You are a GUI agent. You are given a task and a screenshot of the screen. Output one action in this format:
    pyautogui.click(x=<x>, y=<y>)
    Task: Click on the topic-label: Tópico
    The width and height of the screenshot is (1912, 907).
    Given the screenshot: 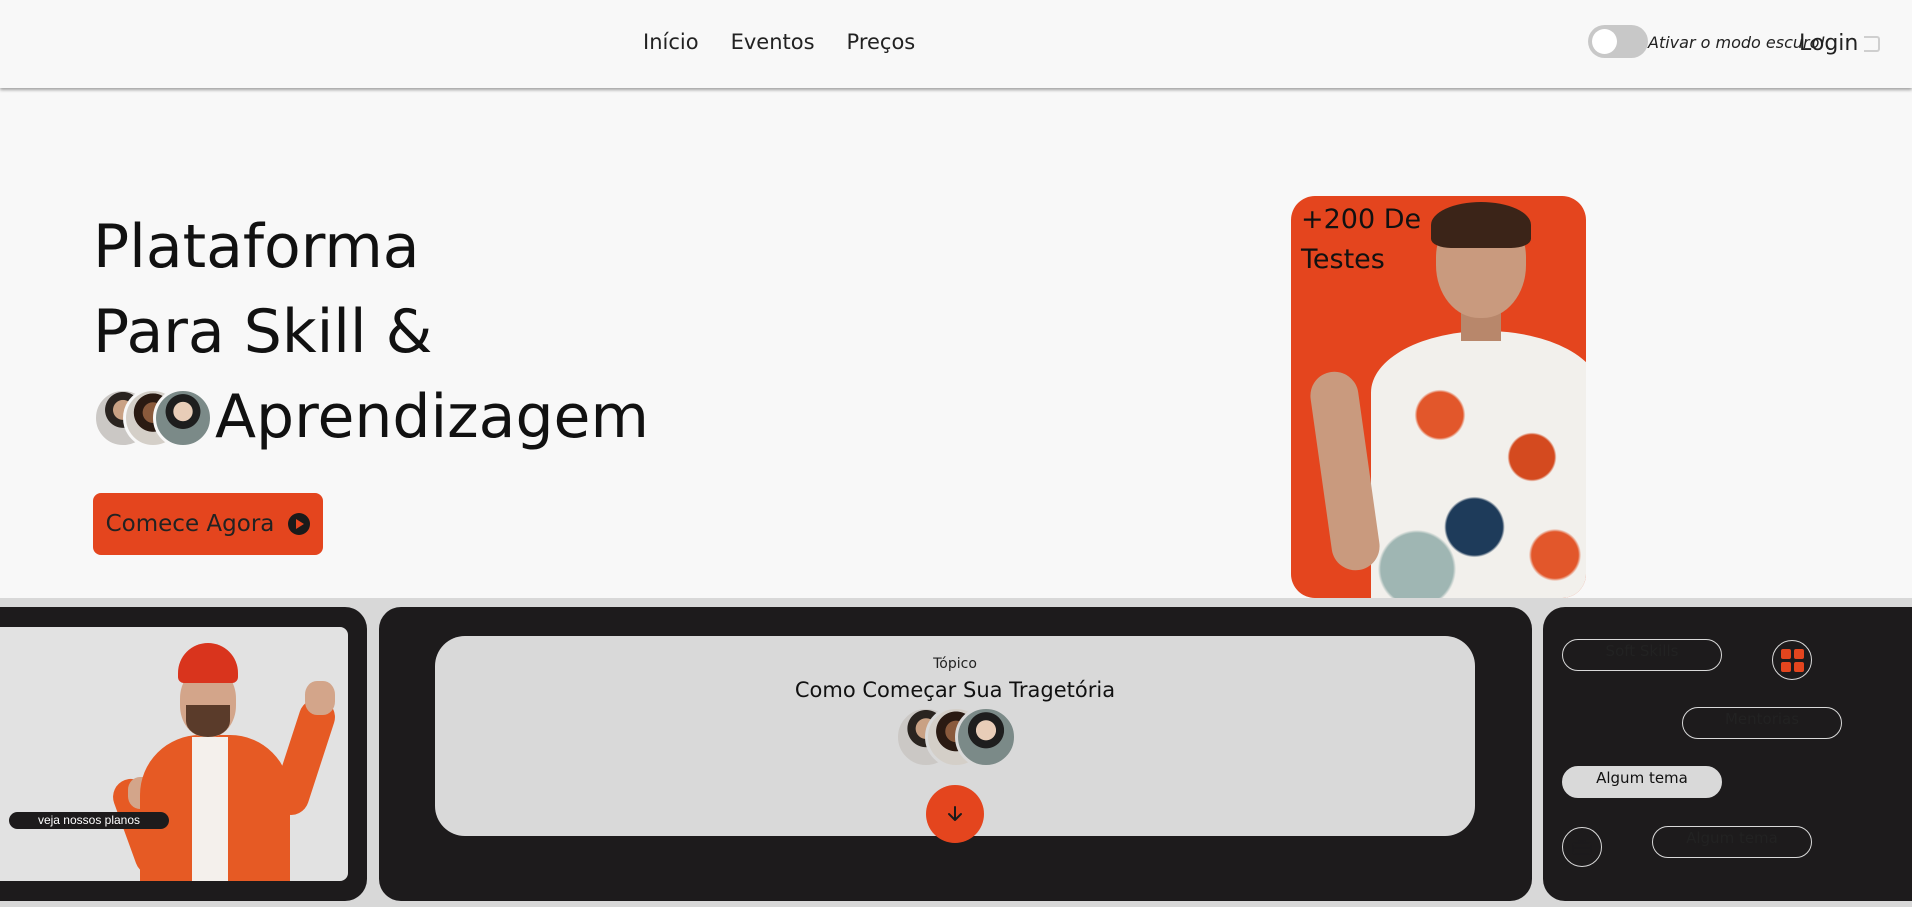 What is the action you would take?
    pyautogui.click(x=955, y=664)
    